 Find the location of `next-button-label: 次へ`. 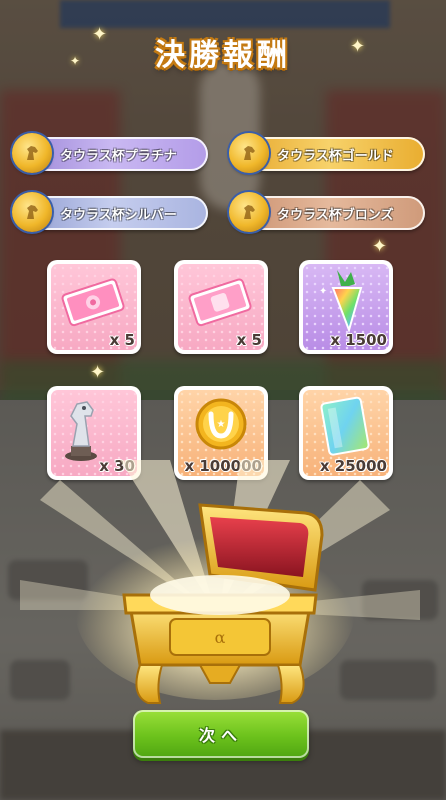

next-button-label: 次へ is located at coordinates (220, 735).